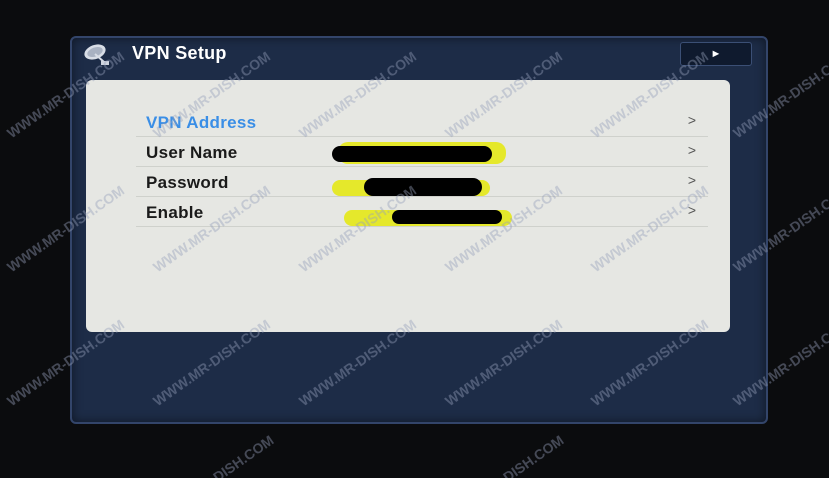 The width and height of the screenshot is (829, 478). I want to click on menu-item-label: User Name, so click(192, 152).